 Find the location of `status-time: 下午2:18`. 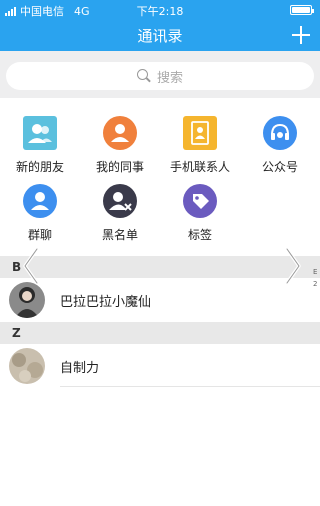

status-time: 下午2:18 is located at coordinates (160, 11).